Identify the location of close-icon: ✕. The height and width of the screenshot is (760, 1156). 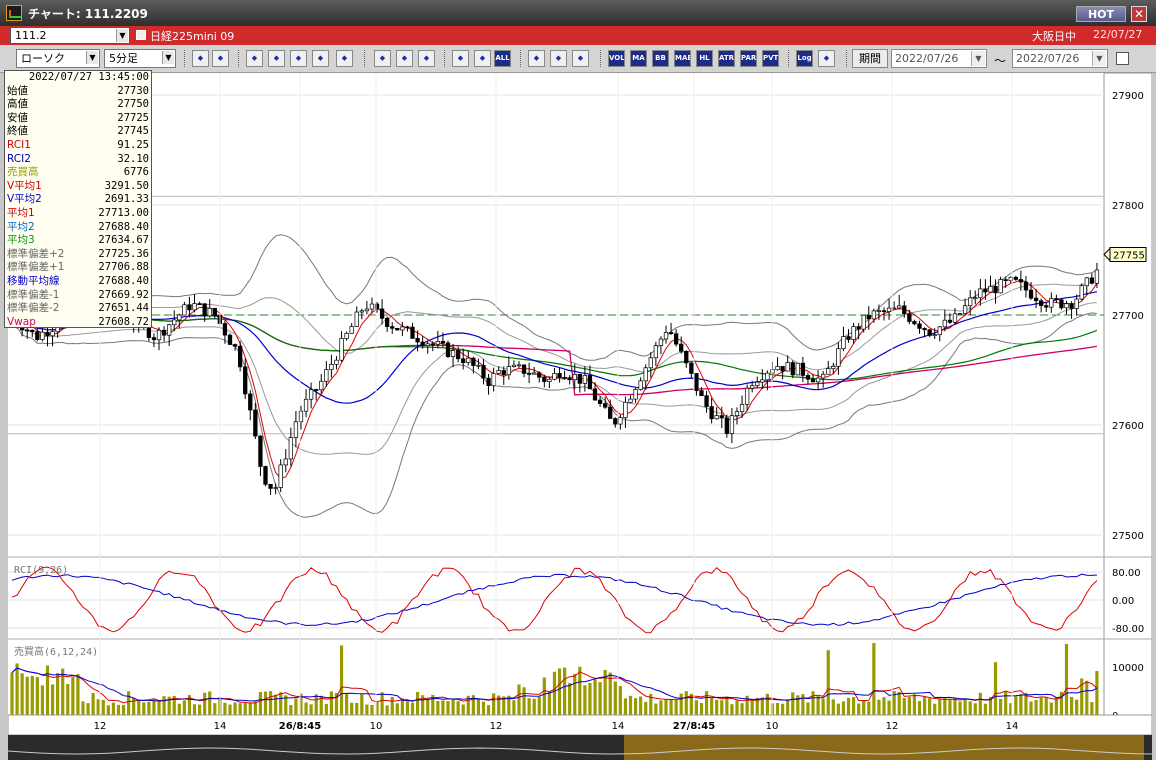
(1139, 14).